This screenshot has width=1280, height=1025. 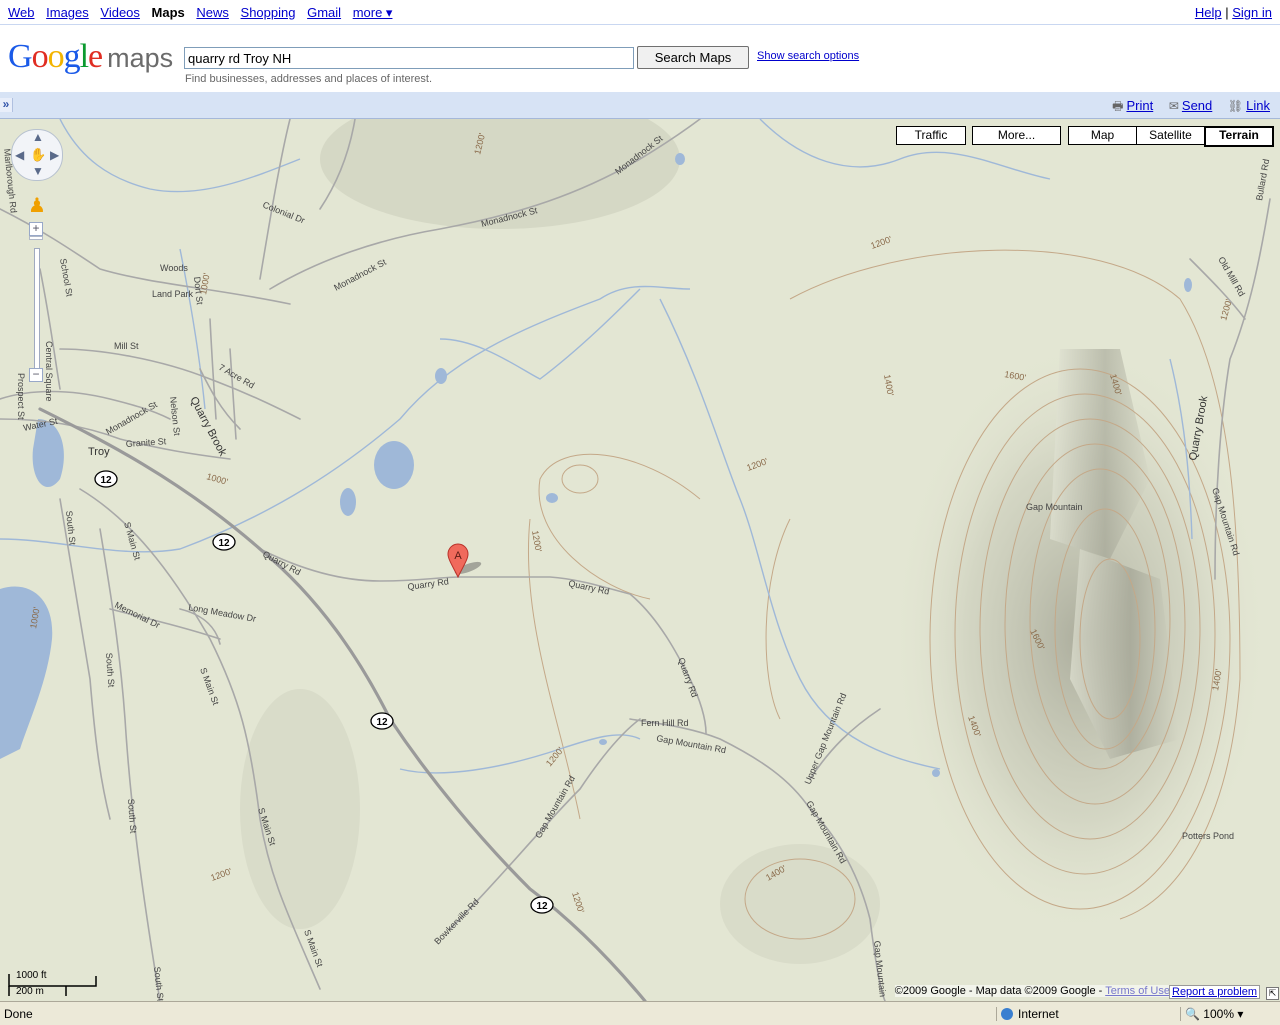 What do you see at coordinates (1258, 105) in the screenshot?
I see `link-link: Link` at bounding box center [1258, 105].